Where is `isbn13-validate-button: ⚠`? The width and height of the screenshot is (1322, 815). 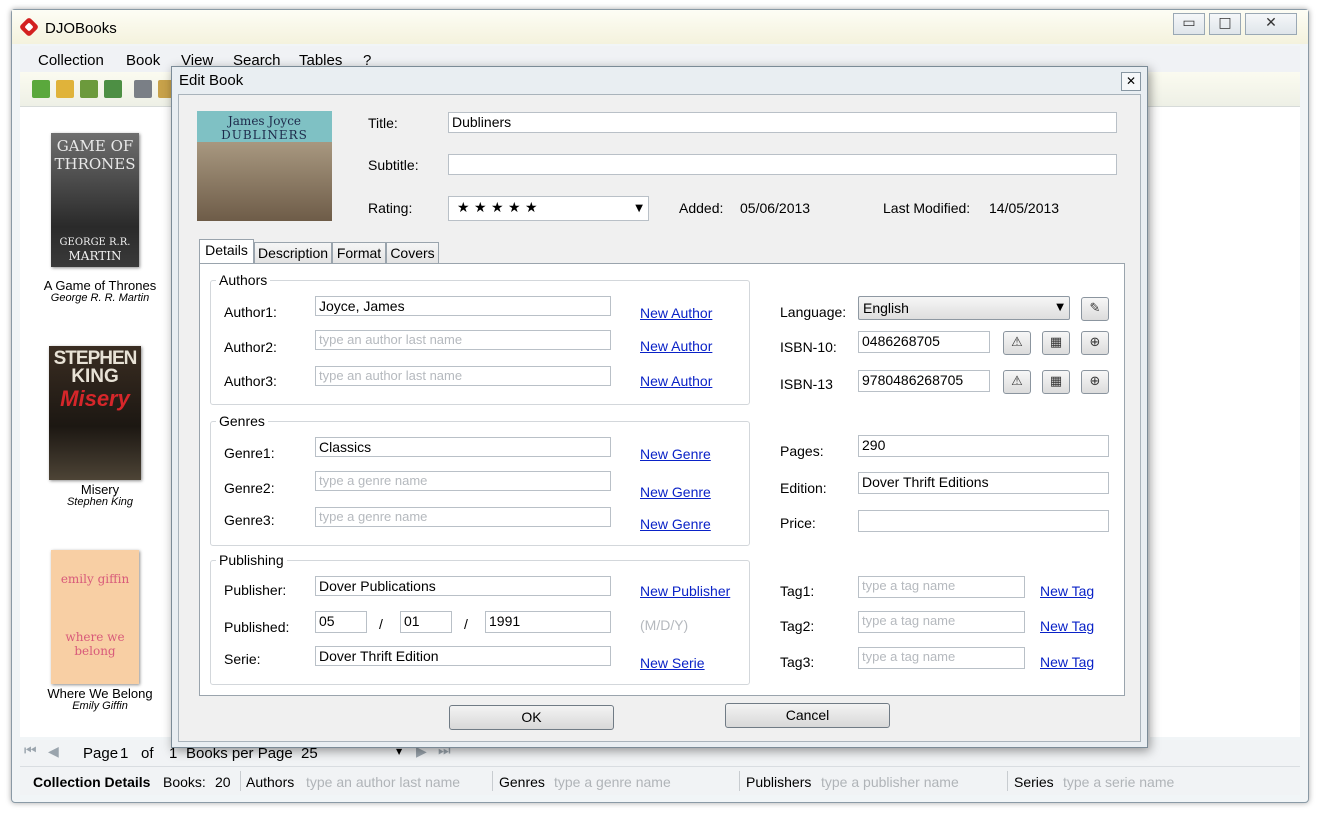
isbn13-validate-button: ⚠ is located at coordinates (1017, 382).